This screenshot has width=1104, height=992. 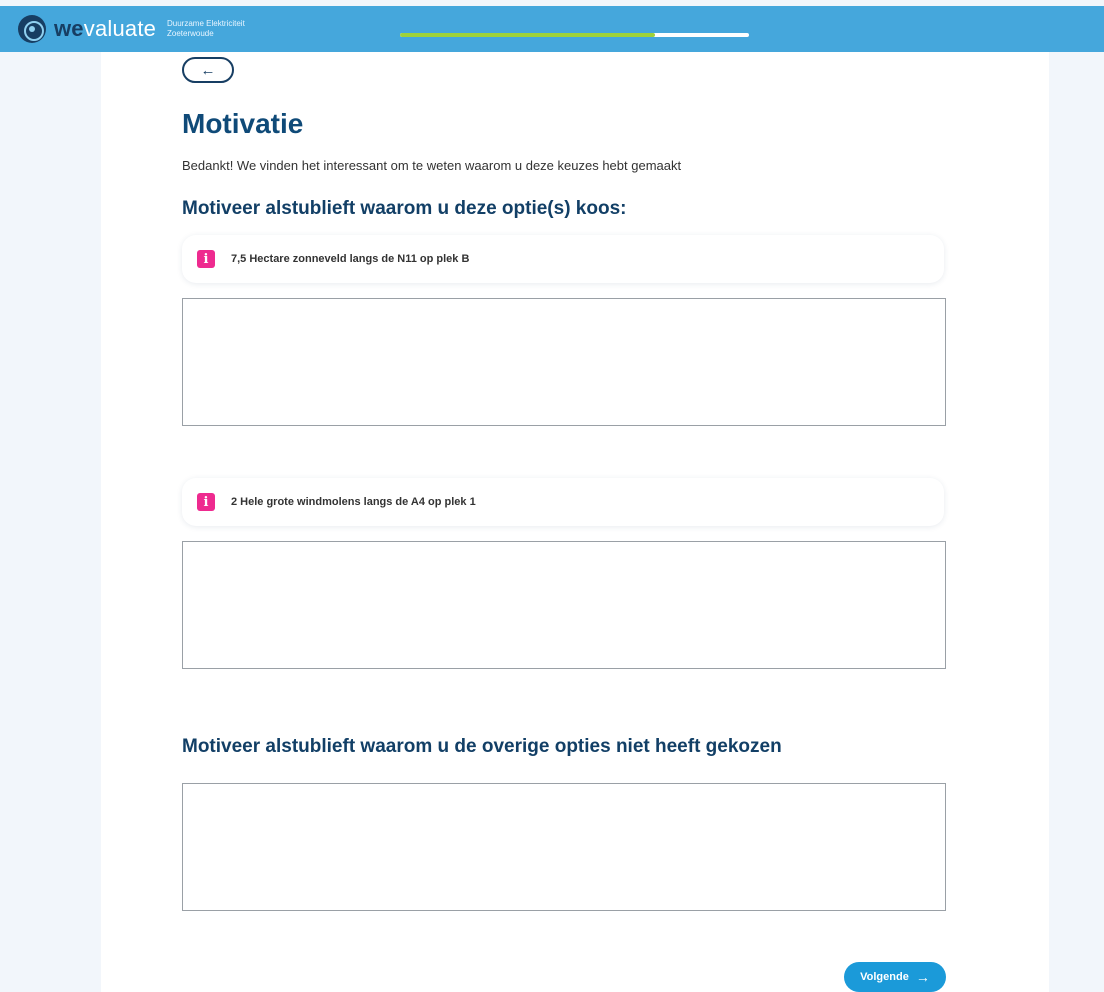 I want to click on logo-text: wevaluate, so click(x=105, y=28).